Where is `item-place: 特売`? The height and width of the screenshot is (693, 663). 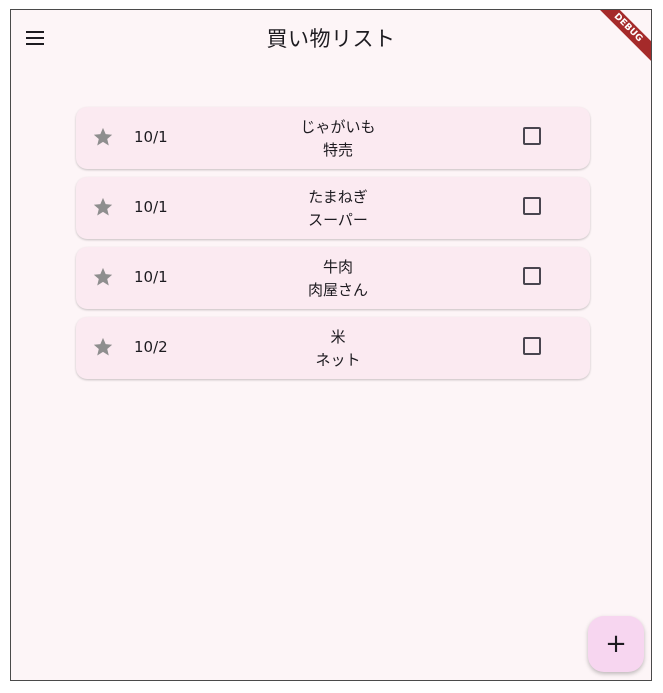 item-place: 特売 is located at coordinates (337, 150).